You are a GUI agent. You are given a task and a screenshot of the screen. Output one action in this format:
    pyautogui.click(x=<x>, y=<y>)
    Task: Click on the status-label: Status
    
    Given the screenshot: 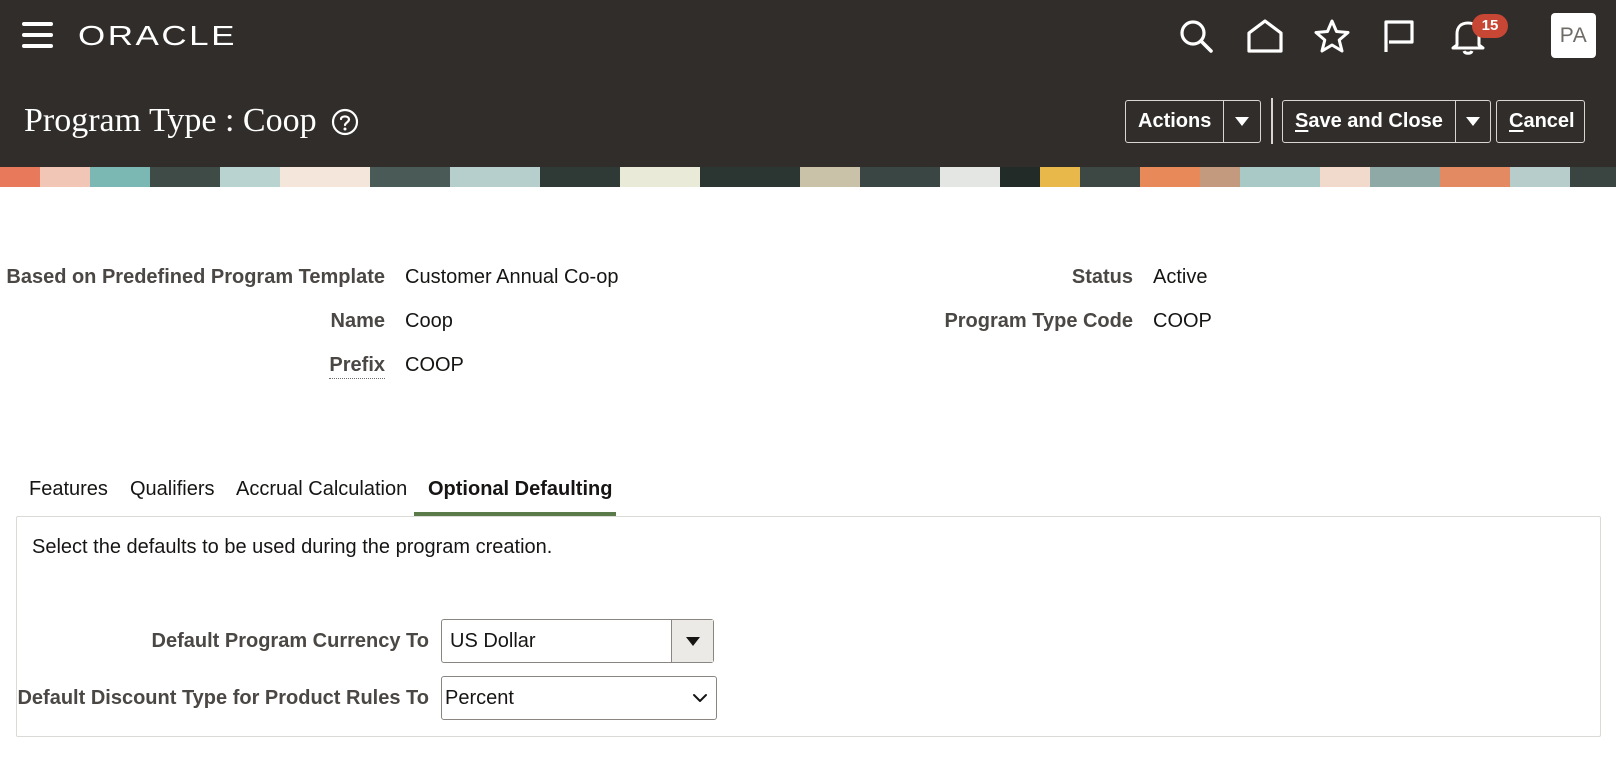 What is the action you would take?
    pyautogui.click(x=1102, y=277)
    